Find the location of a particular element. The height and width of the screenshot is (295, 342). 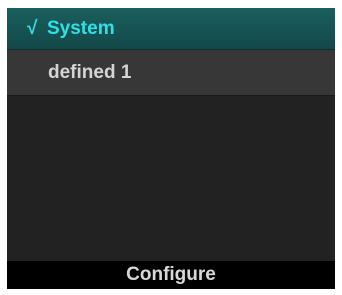

softkey-bar: Configure is located at coordinates (171, 275).